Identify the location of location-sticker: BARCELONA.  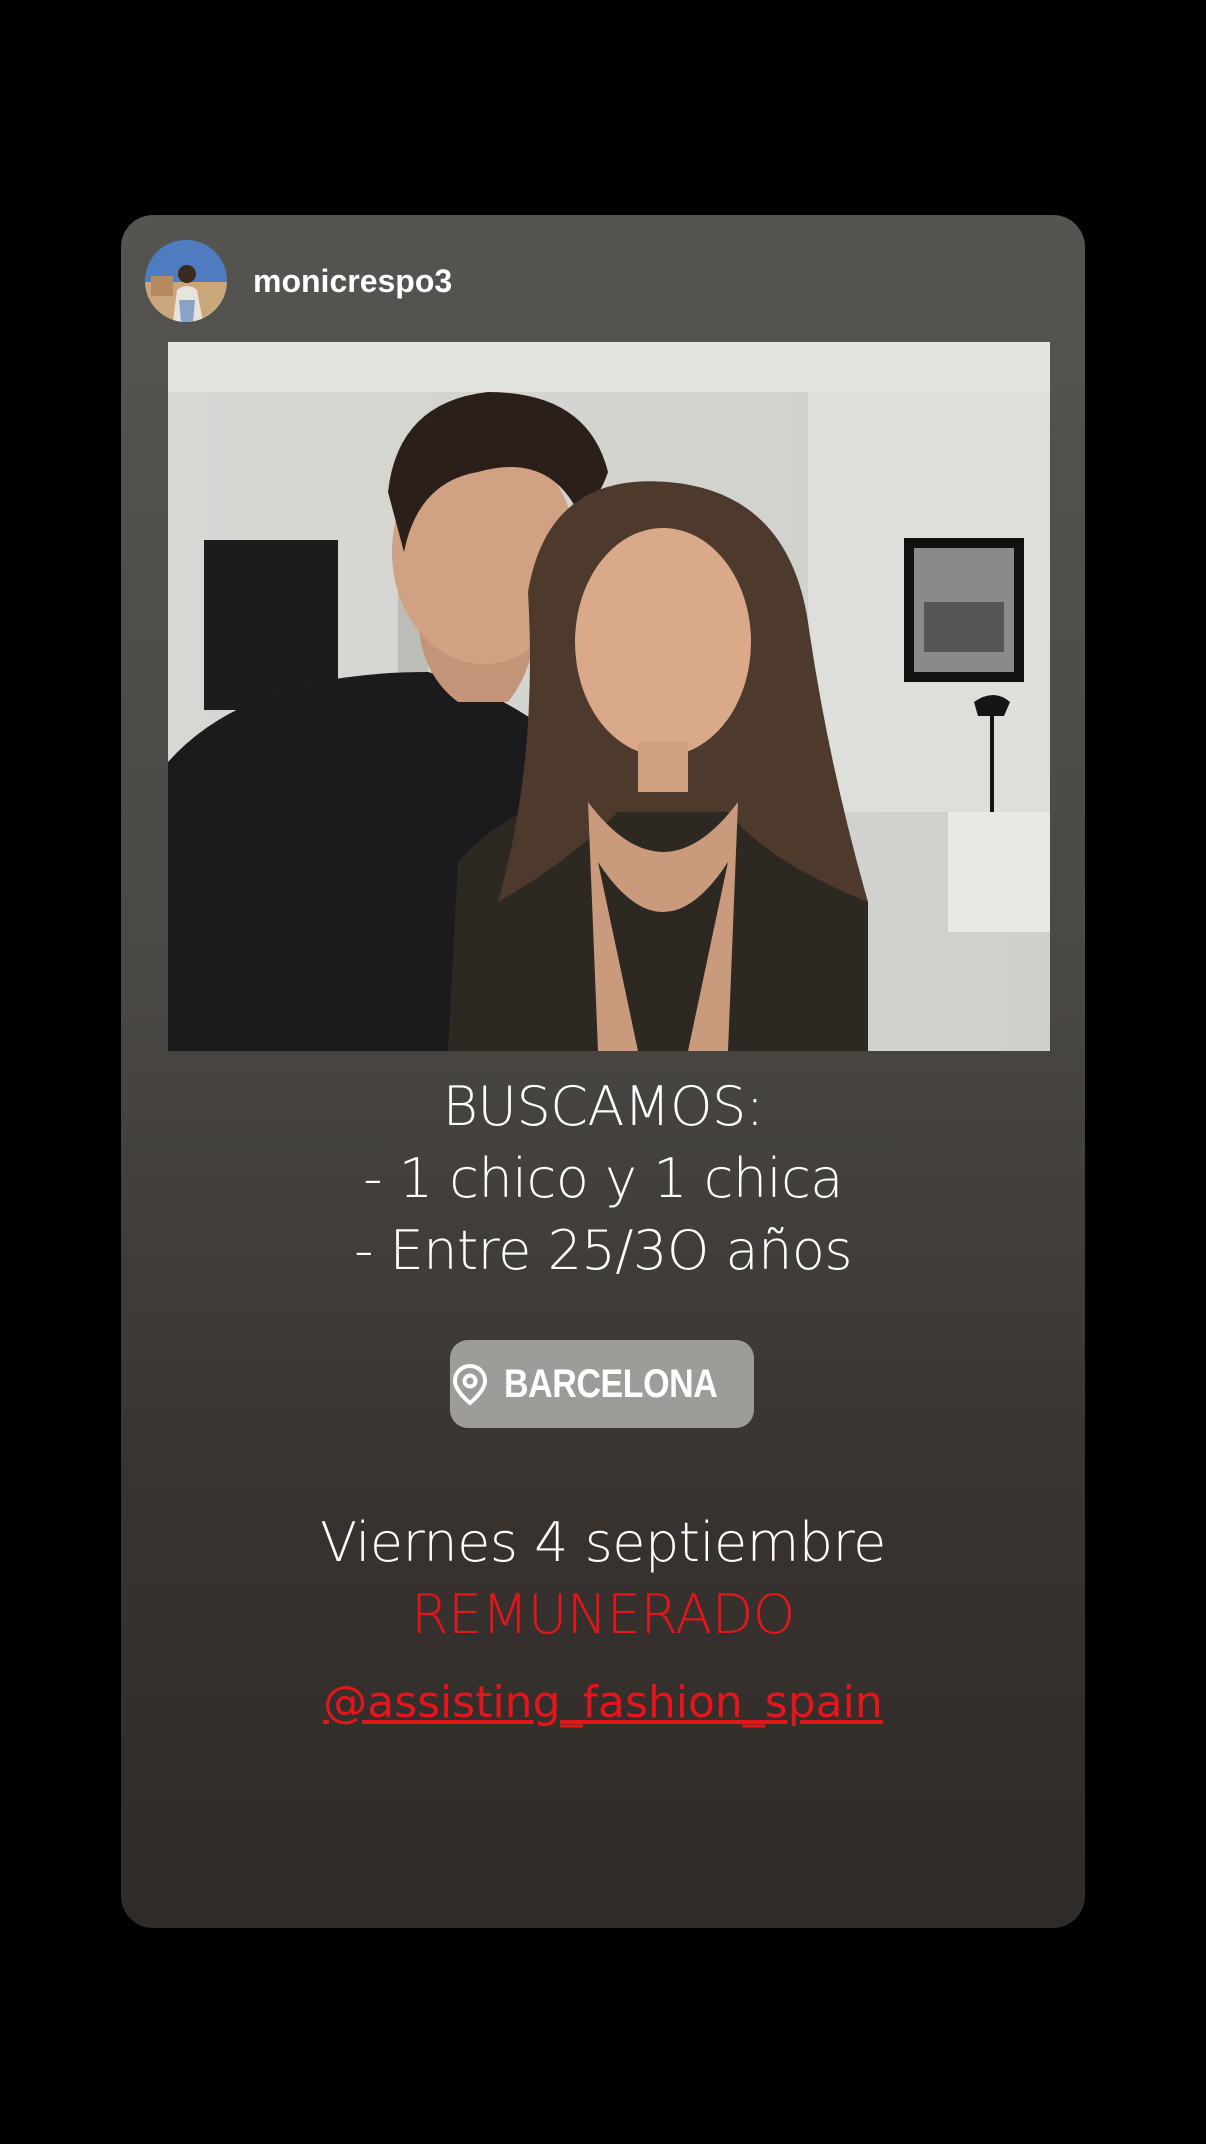
(602, 1384).